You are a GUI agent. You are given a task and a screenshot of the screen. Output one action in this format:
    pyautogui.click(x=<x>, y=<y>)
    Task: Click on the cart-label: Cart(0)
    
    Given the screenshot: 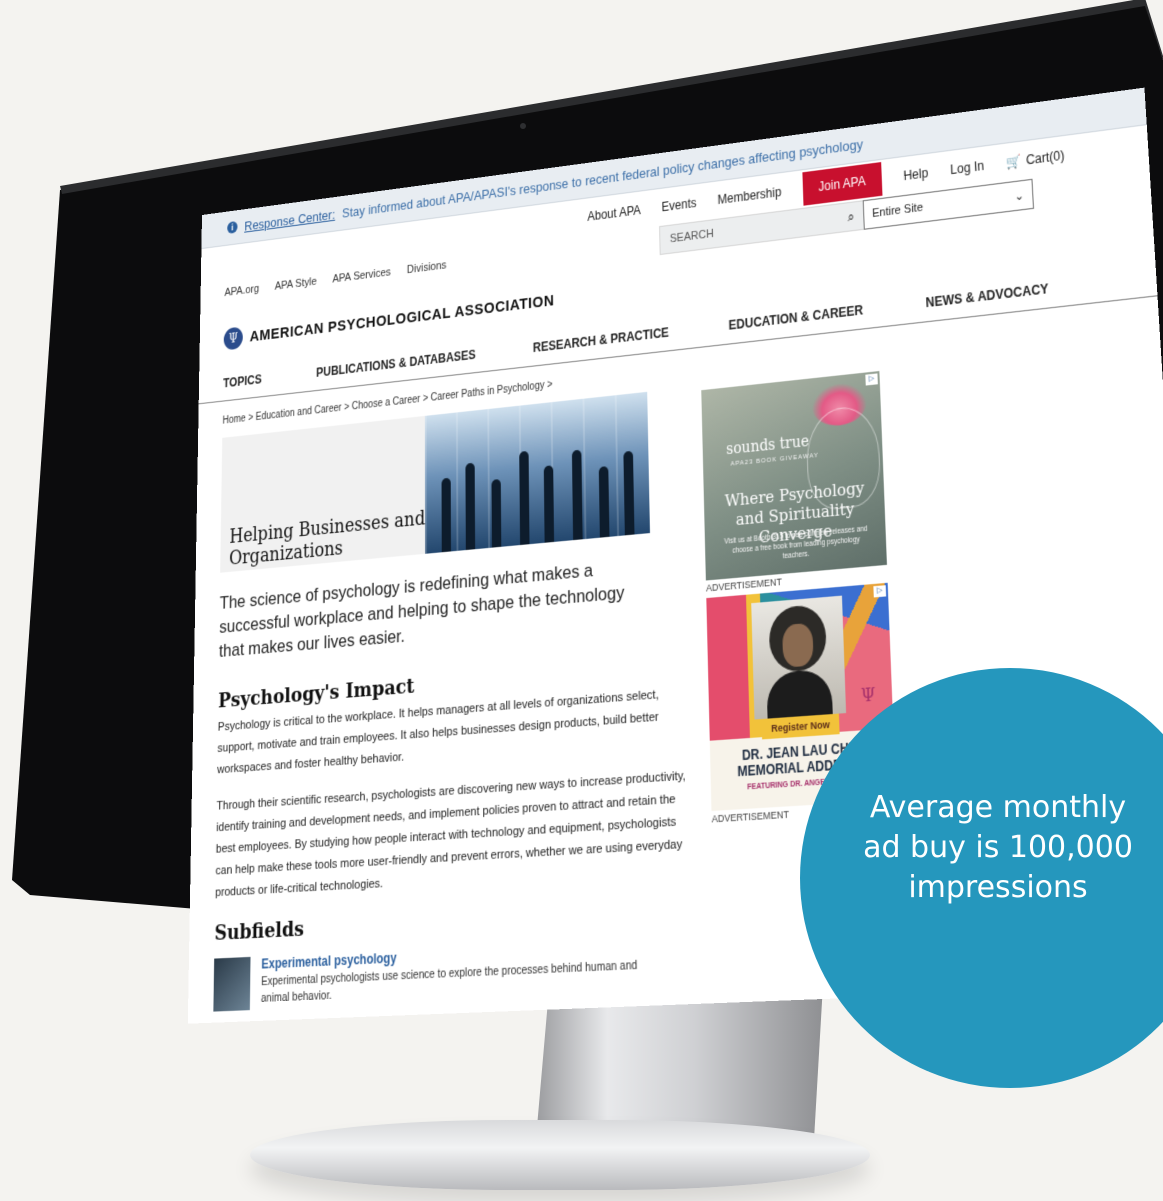 What is the action you would take?
    pyautogui.click(x=1045, y=158)
    